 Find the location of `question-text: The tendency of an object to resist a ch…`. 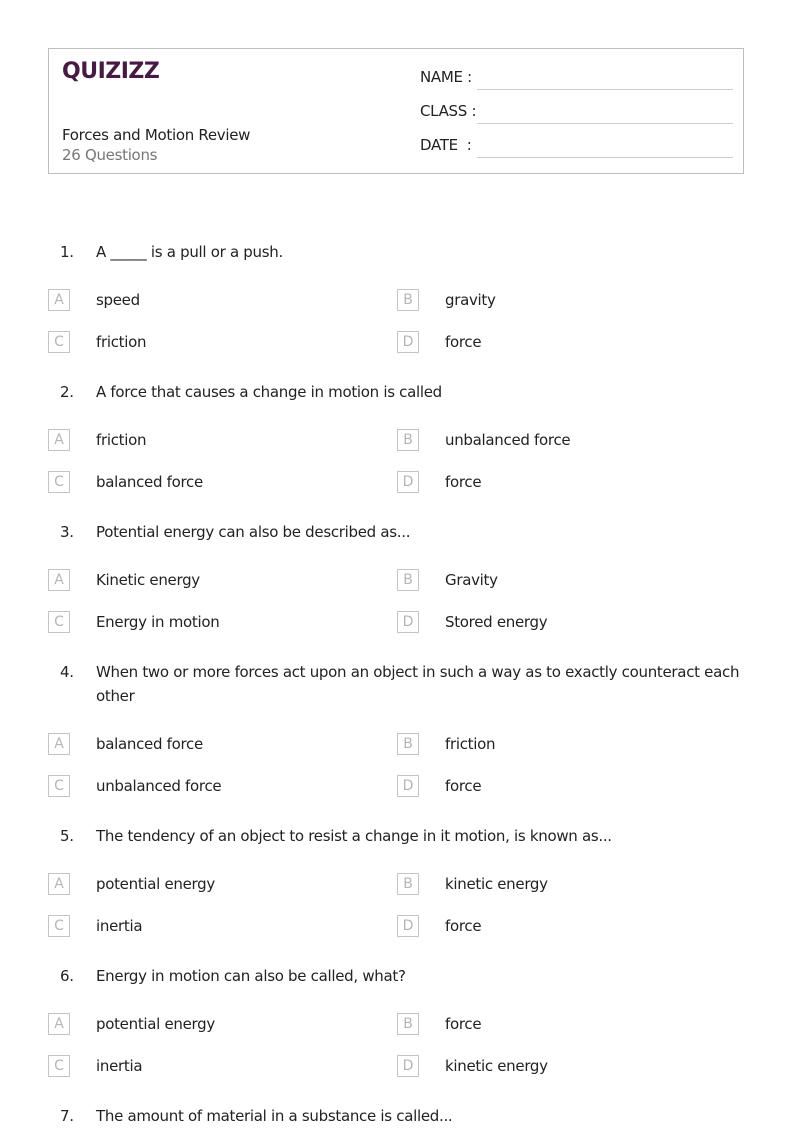

question-text: The tendency of an object to resist a ch… is located at coordinates (354, 836).